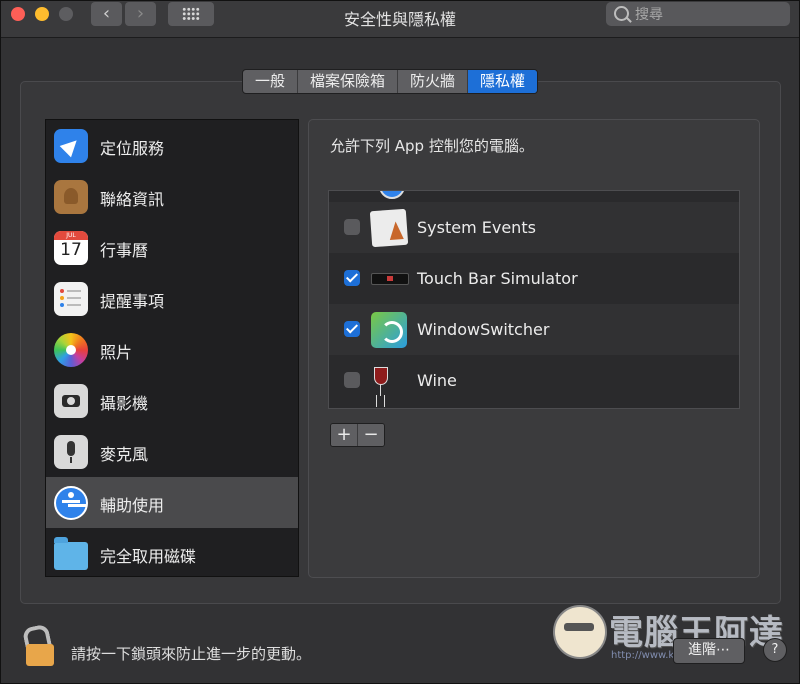  I want to click on sidebar-item-microphone: 麥克風, so click(172, 451).